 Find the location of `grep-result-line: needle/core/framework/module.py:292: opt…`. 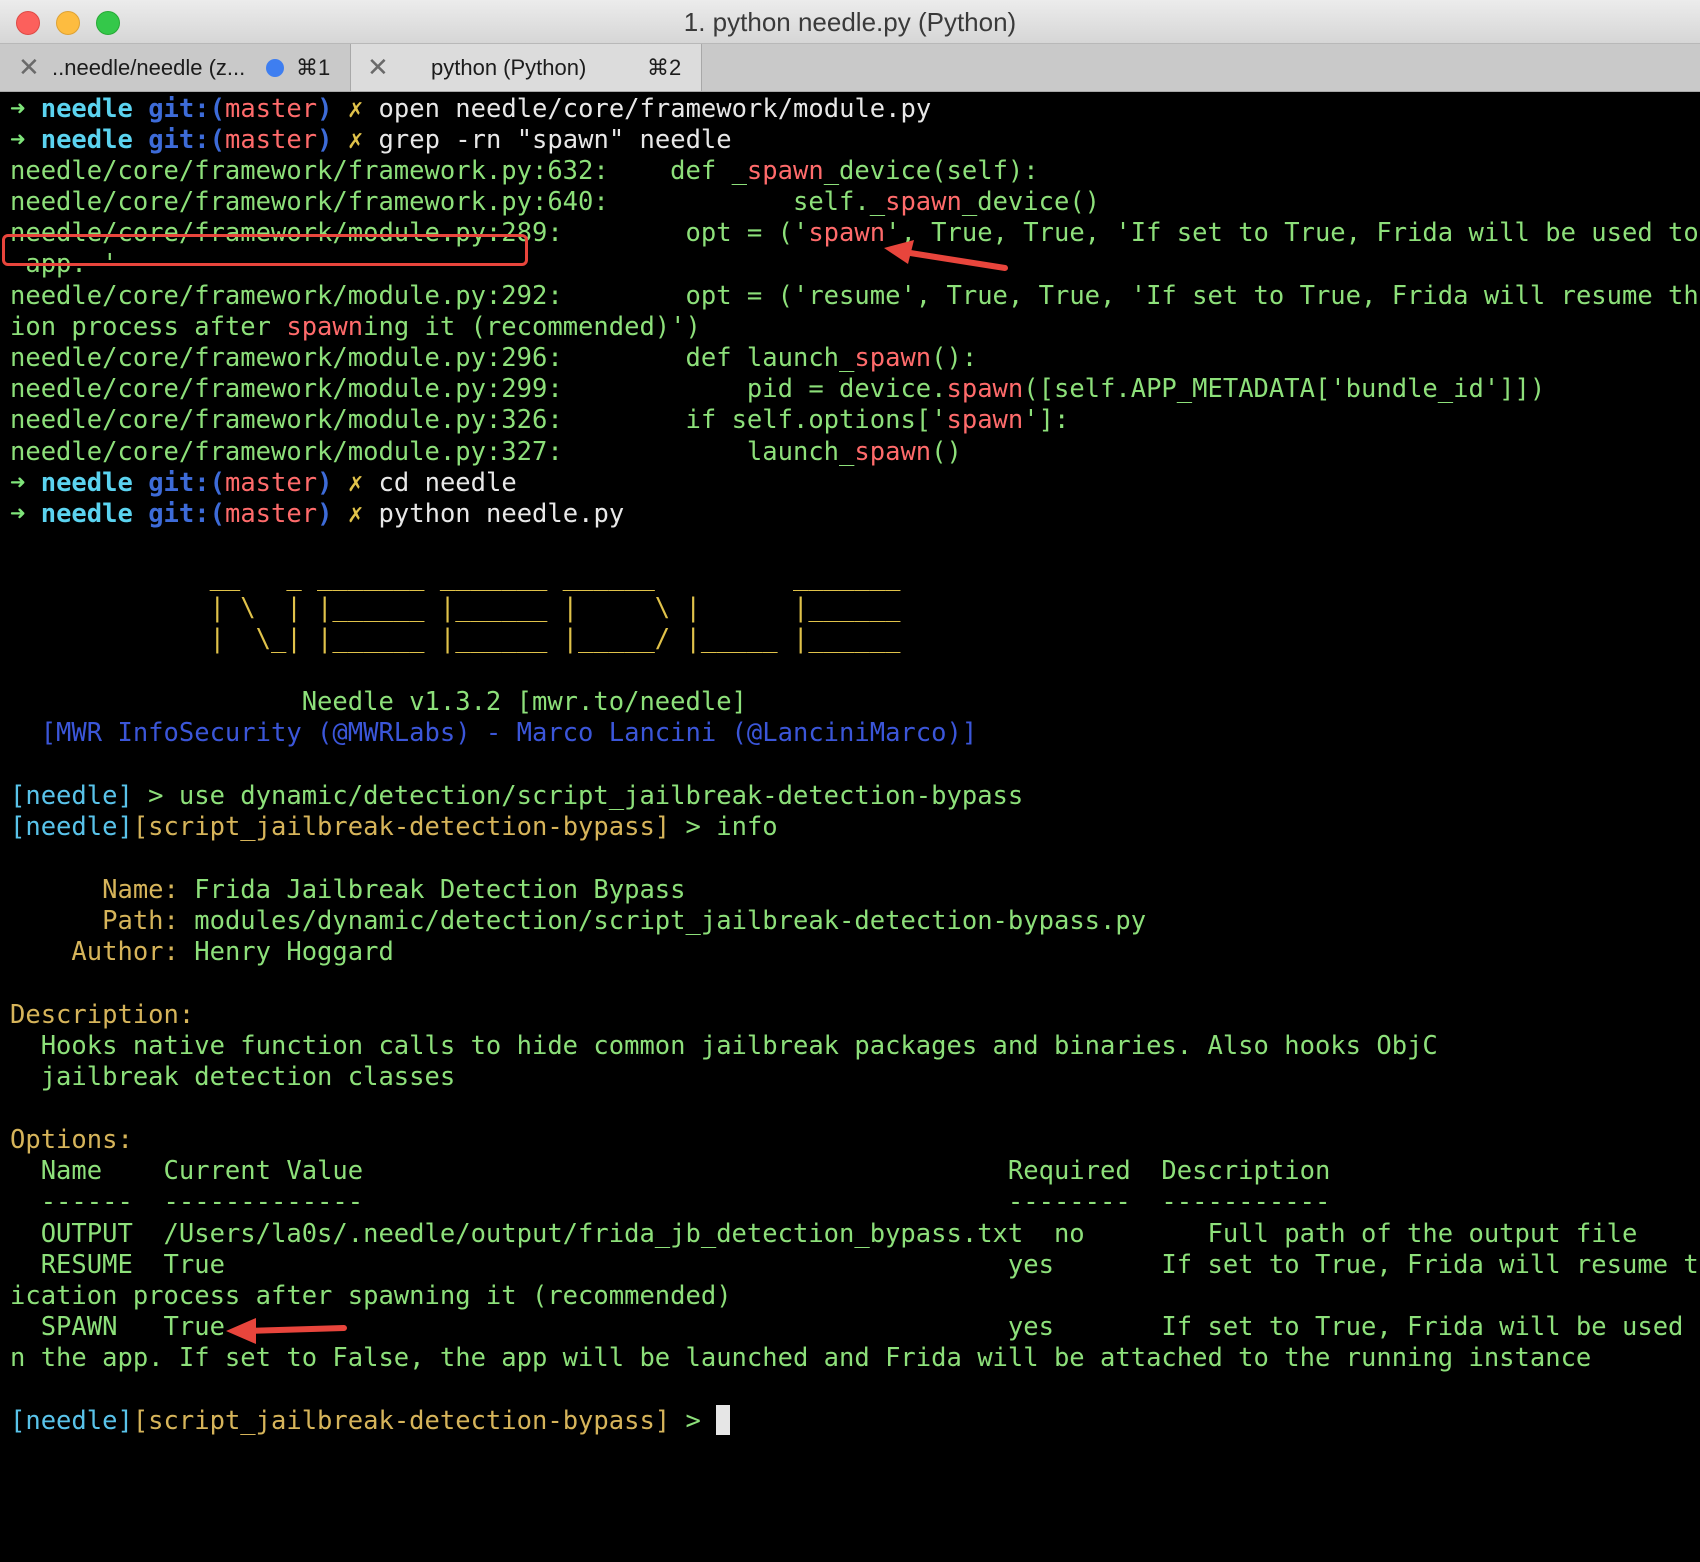

grep-result-line: needle/core/framework/module.py:292: opt… is located at coordinates (855, 296).